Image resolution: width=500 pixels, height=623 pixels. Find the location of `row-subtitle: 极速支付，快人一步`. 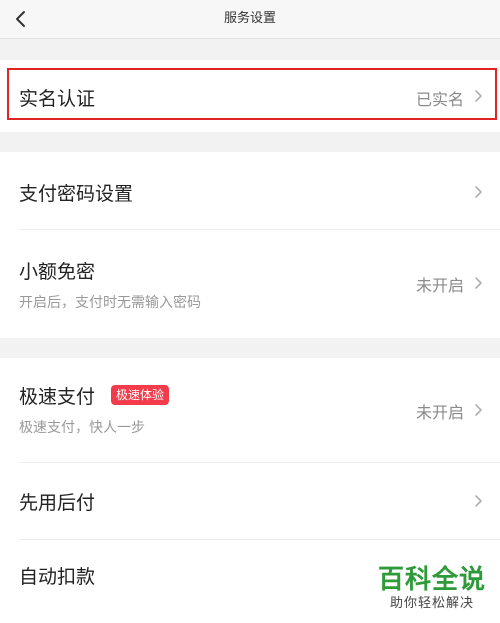

row-subtitle: 极速支付，快人一步 is located at coordinates (82, 428).